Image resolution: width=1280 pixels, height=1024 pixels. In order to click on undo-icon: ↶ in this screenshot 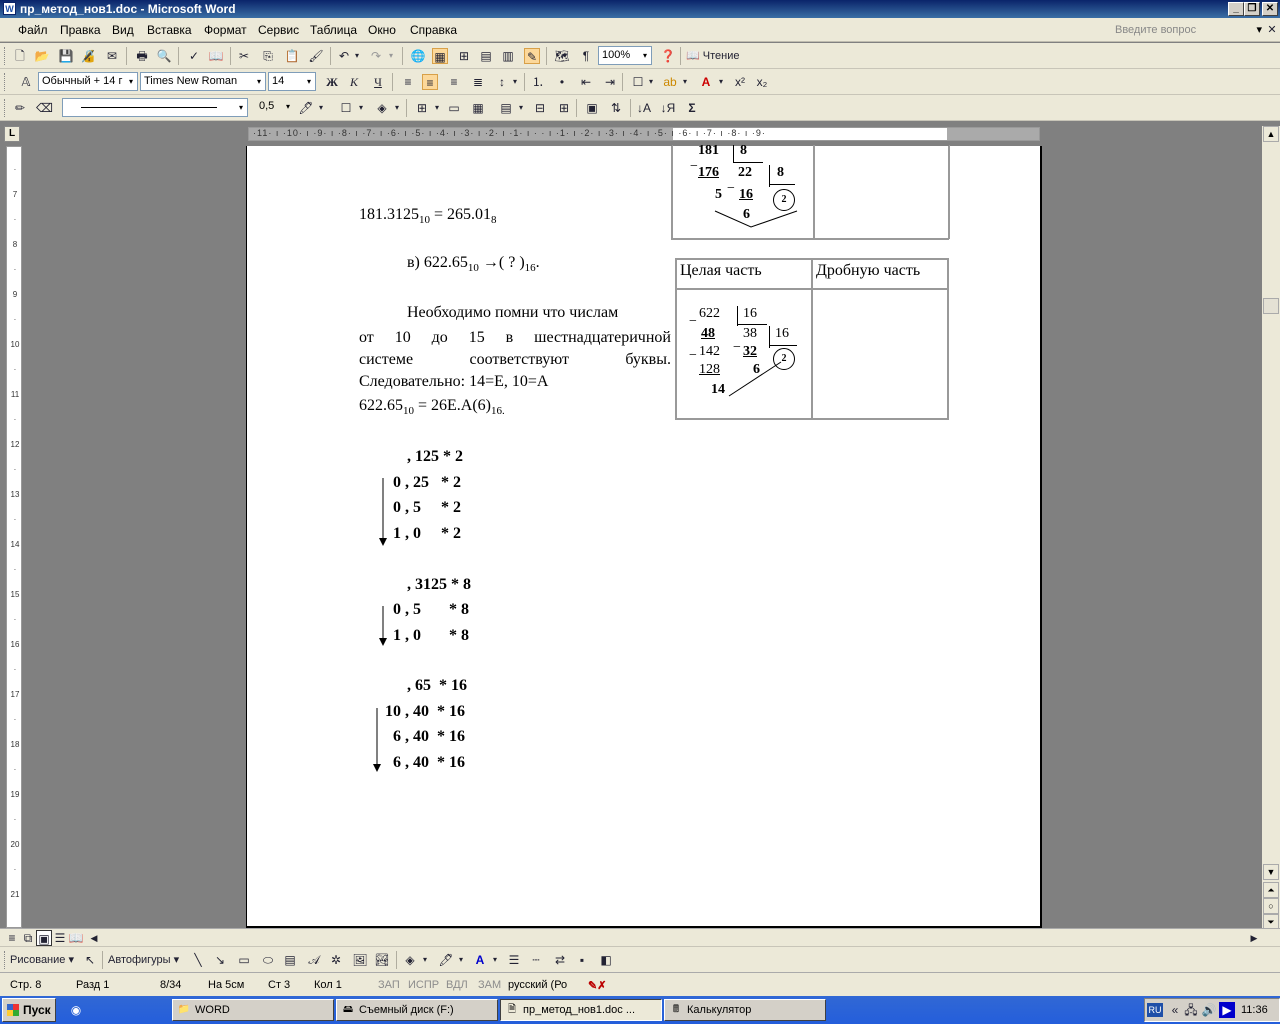, I will do `click(344, 56)`.